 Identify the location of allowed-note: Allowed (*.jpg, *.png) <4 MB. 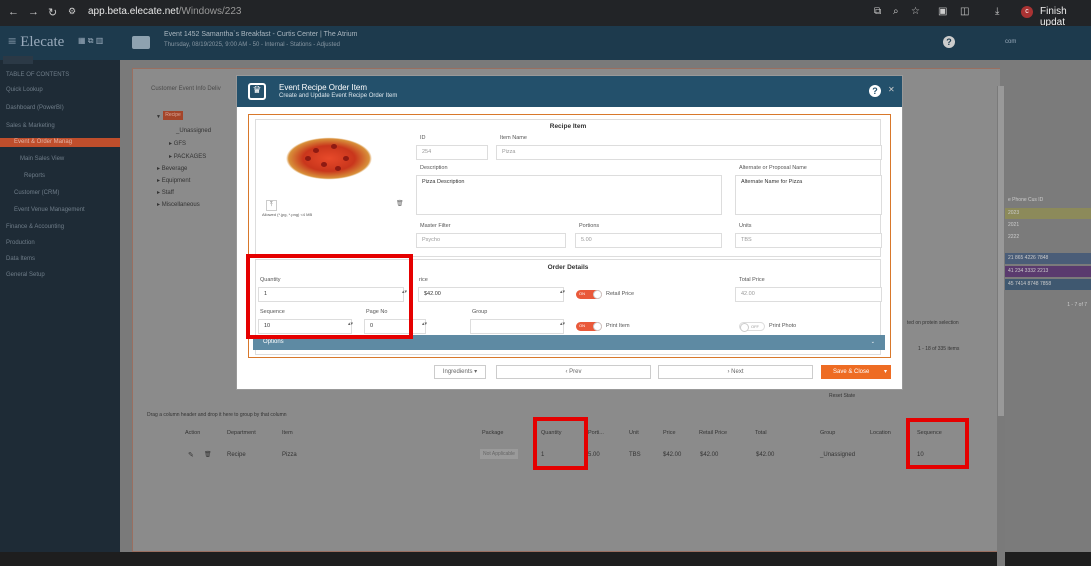
(287, 214).